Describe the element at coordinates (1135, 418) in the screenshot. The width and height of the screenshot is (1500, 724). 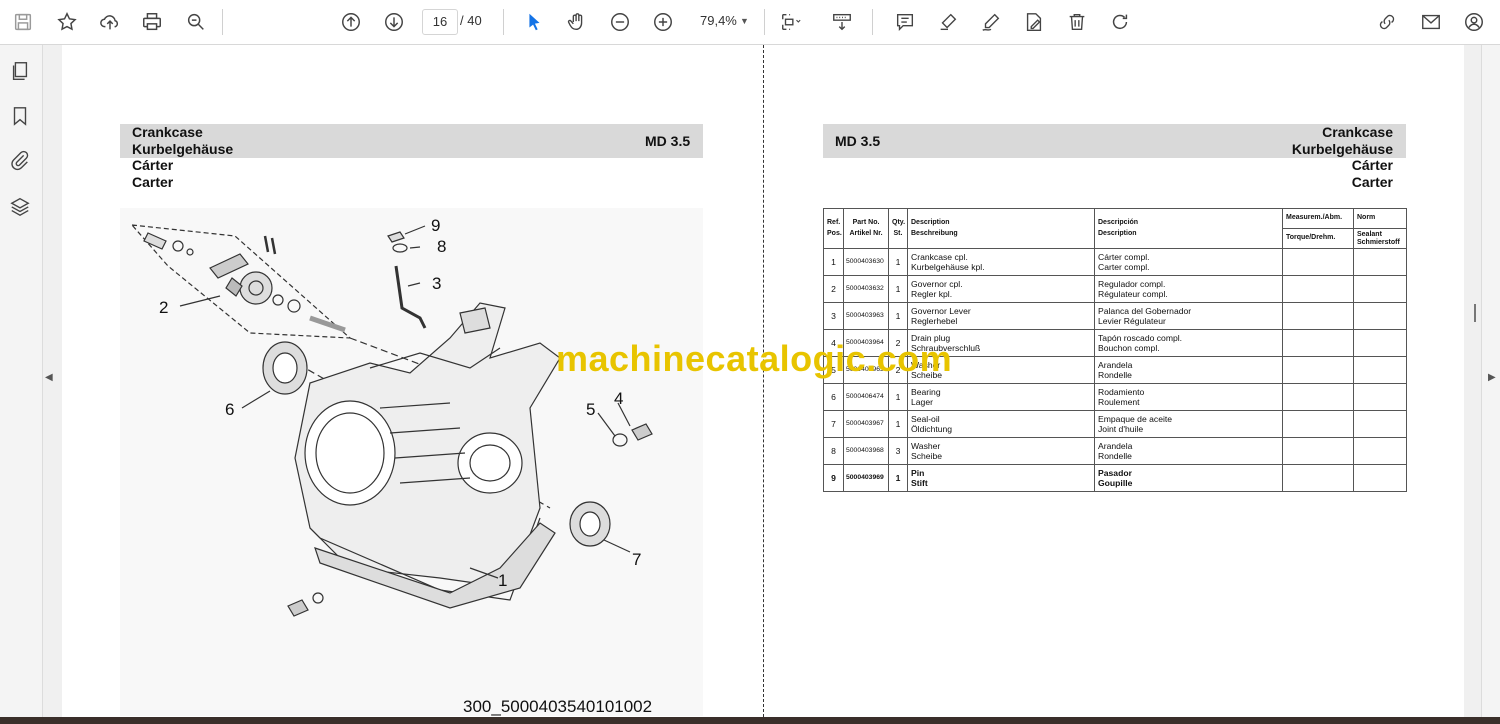
I see `cell-text: Empaque de aceite` at that location.